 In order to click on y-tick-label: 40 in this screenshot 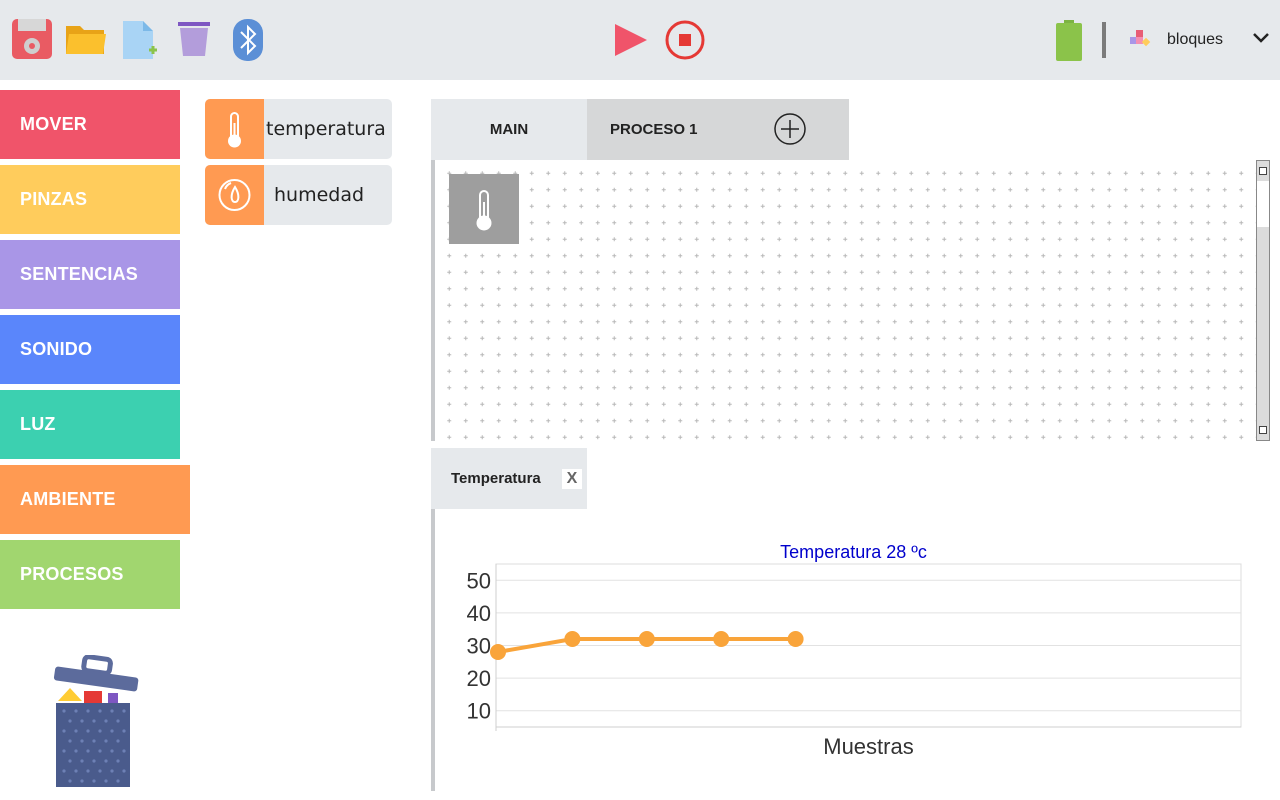, I will do `click(479, 613)`.